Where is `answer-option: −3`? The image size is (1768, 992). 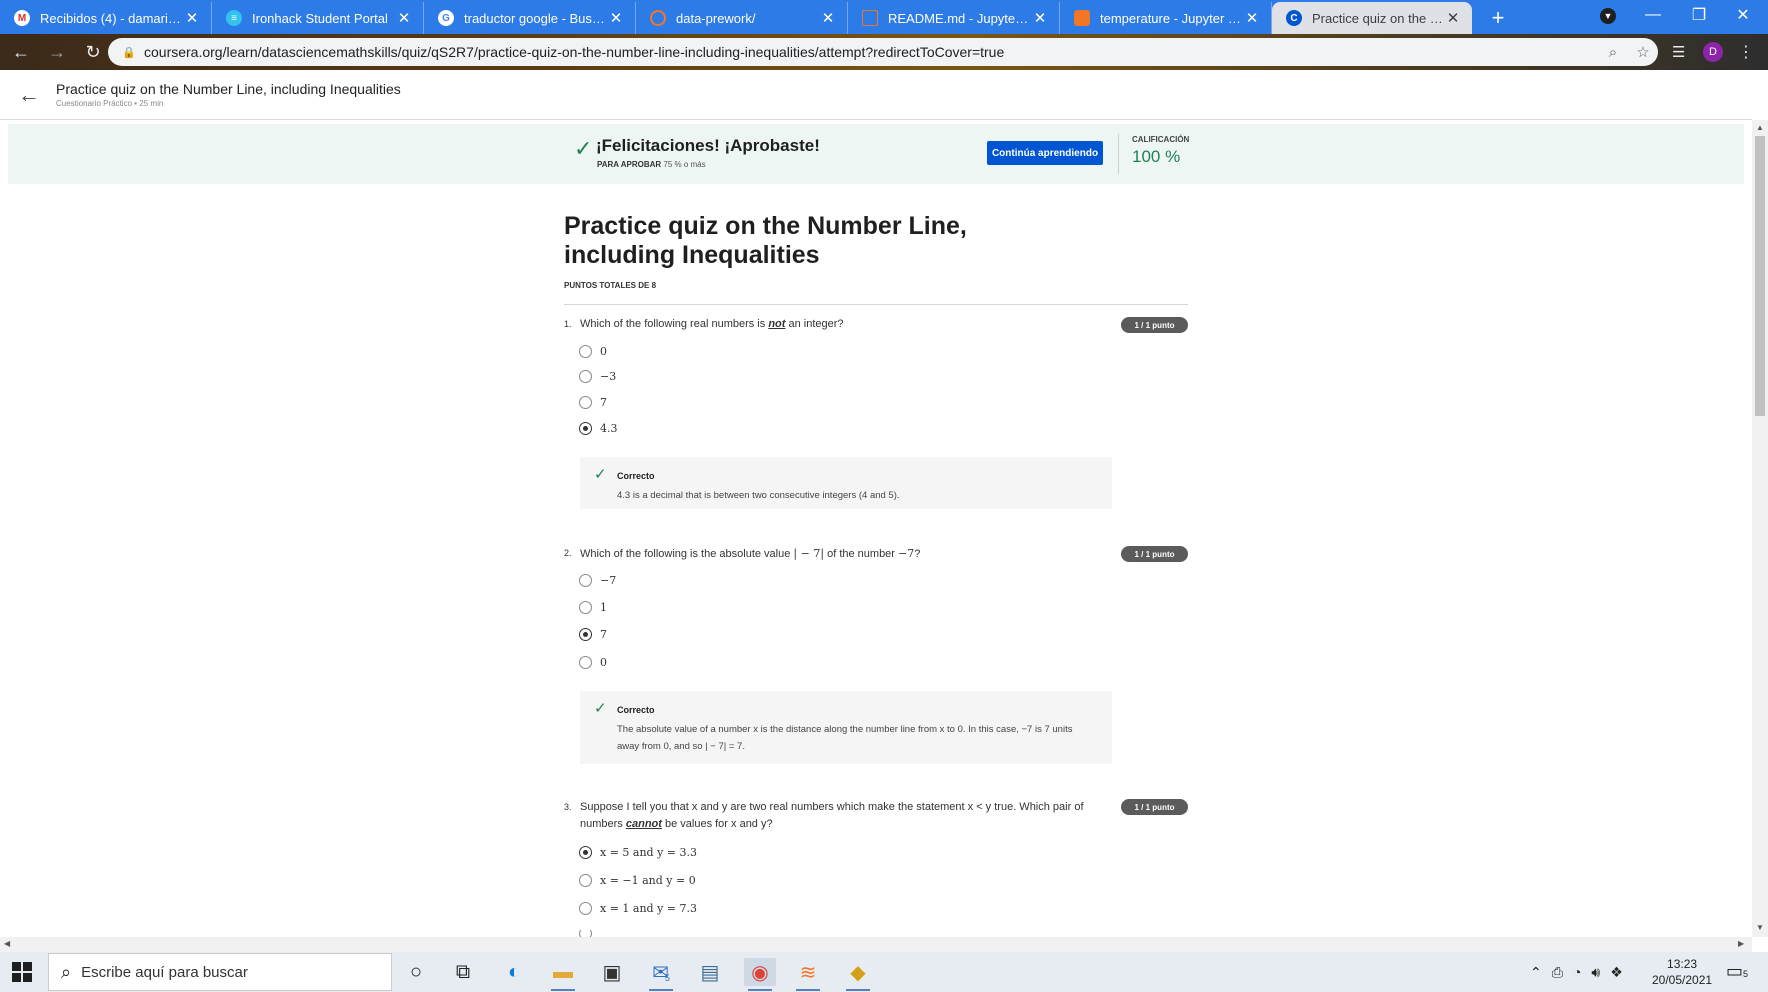 answer-option: −3 is located at coordinates (597, 376).